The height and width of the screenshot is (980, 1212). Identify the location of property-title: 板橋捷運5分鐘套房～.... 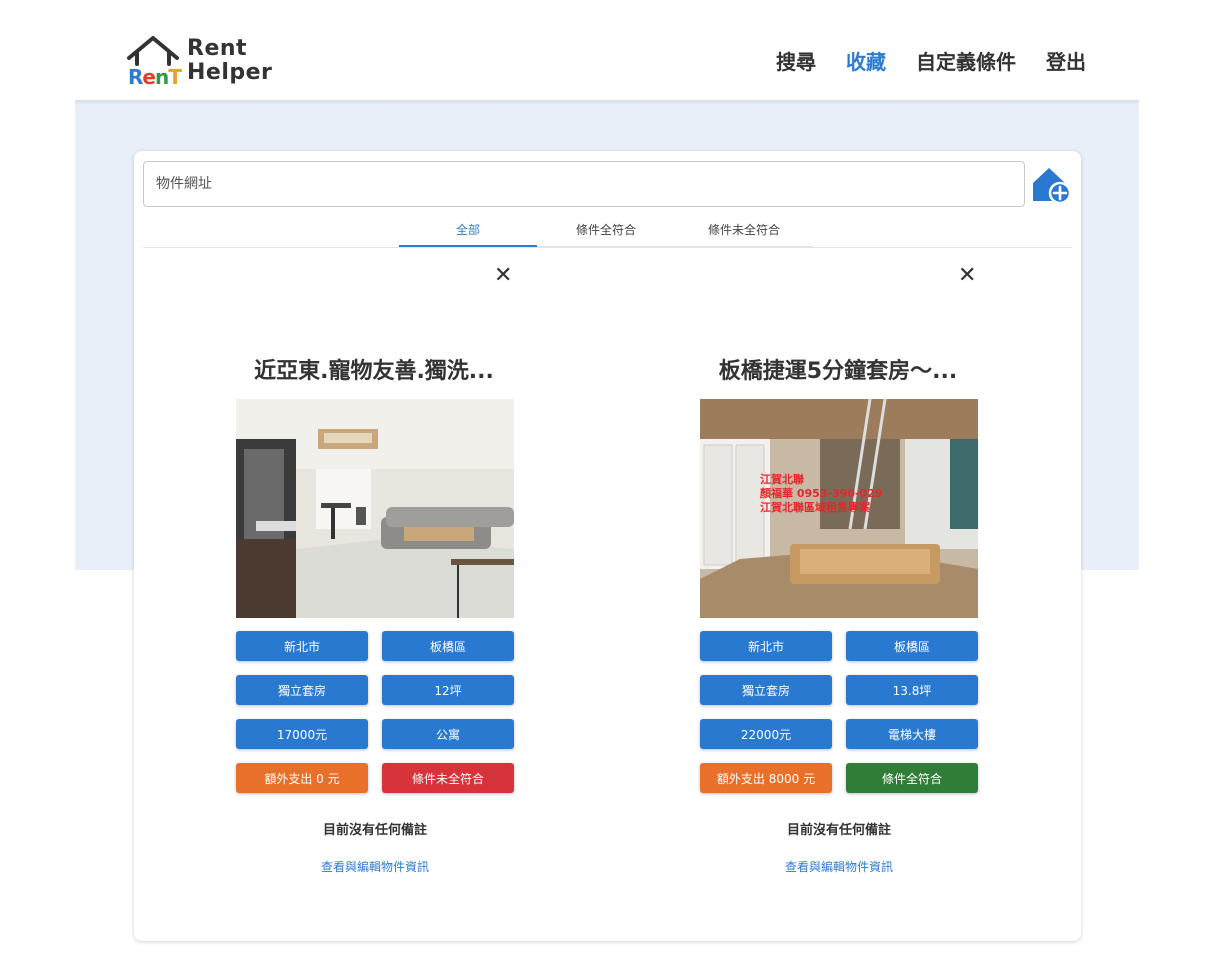
(838, 371).